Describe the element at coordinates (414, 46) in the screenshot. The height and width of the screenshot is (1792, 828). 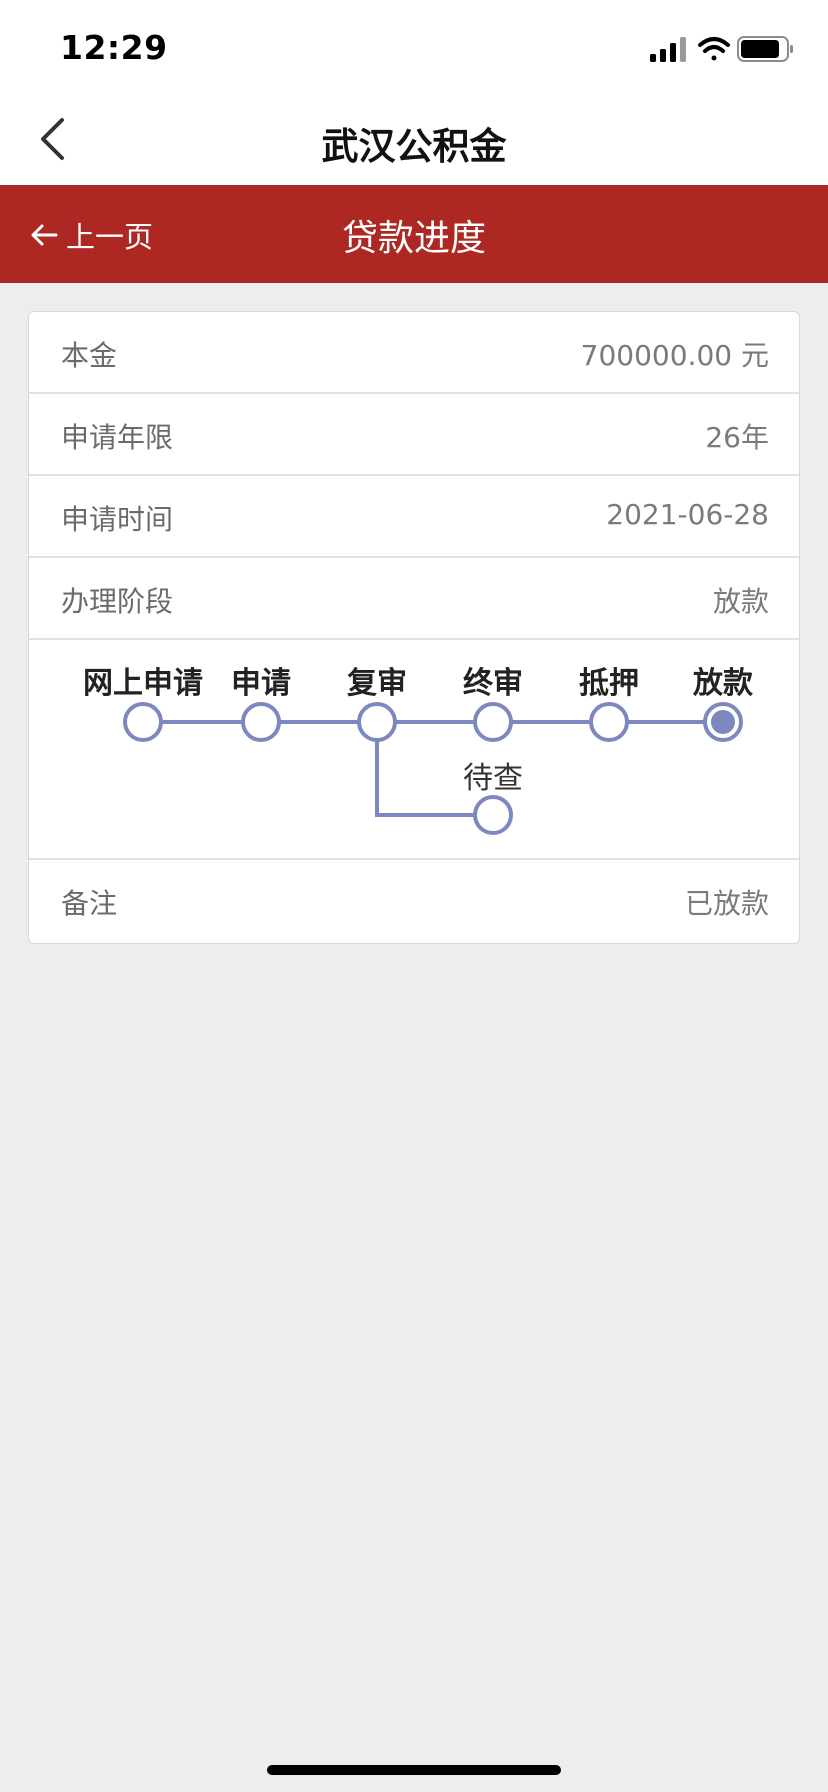
I see `status-bar: 12:29` at that location.